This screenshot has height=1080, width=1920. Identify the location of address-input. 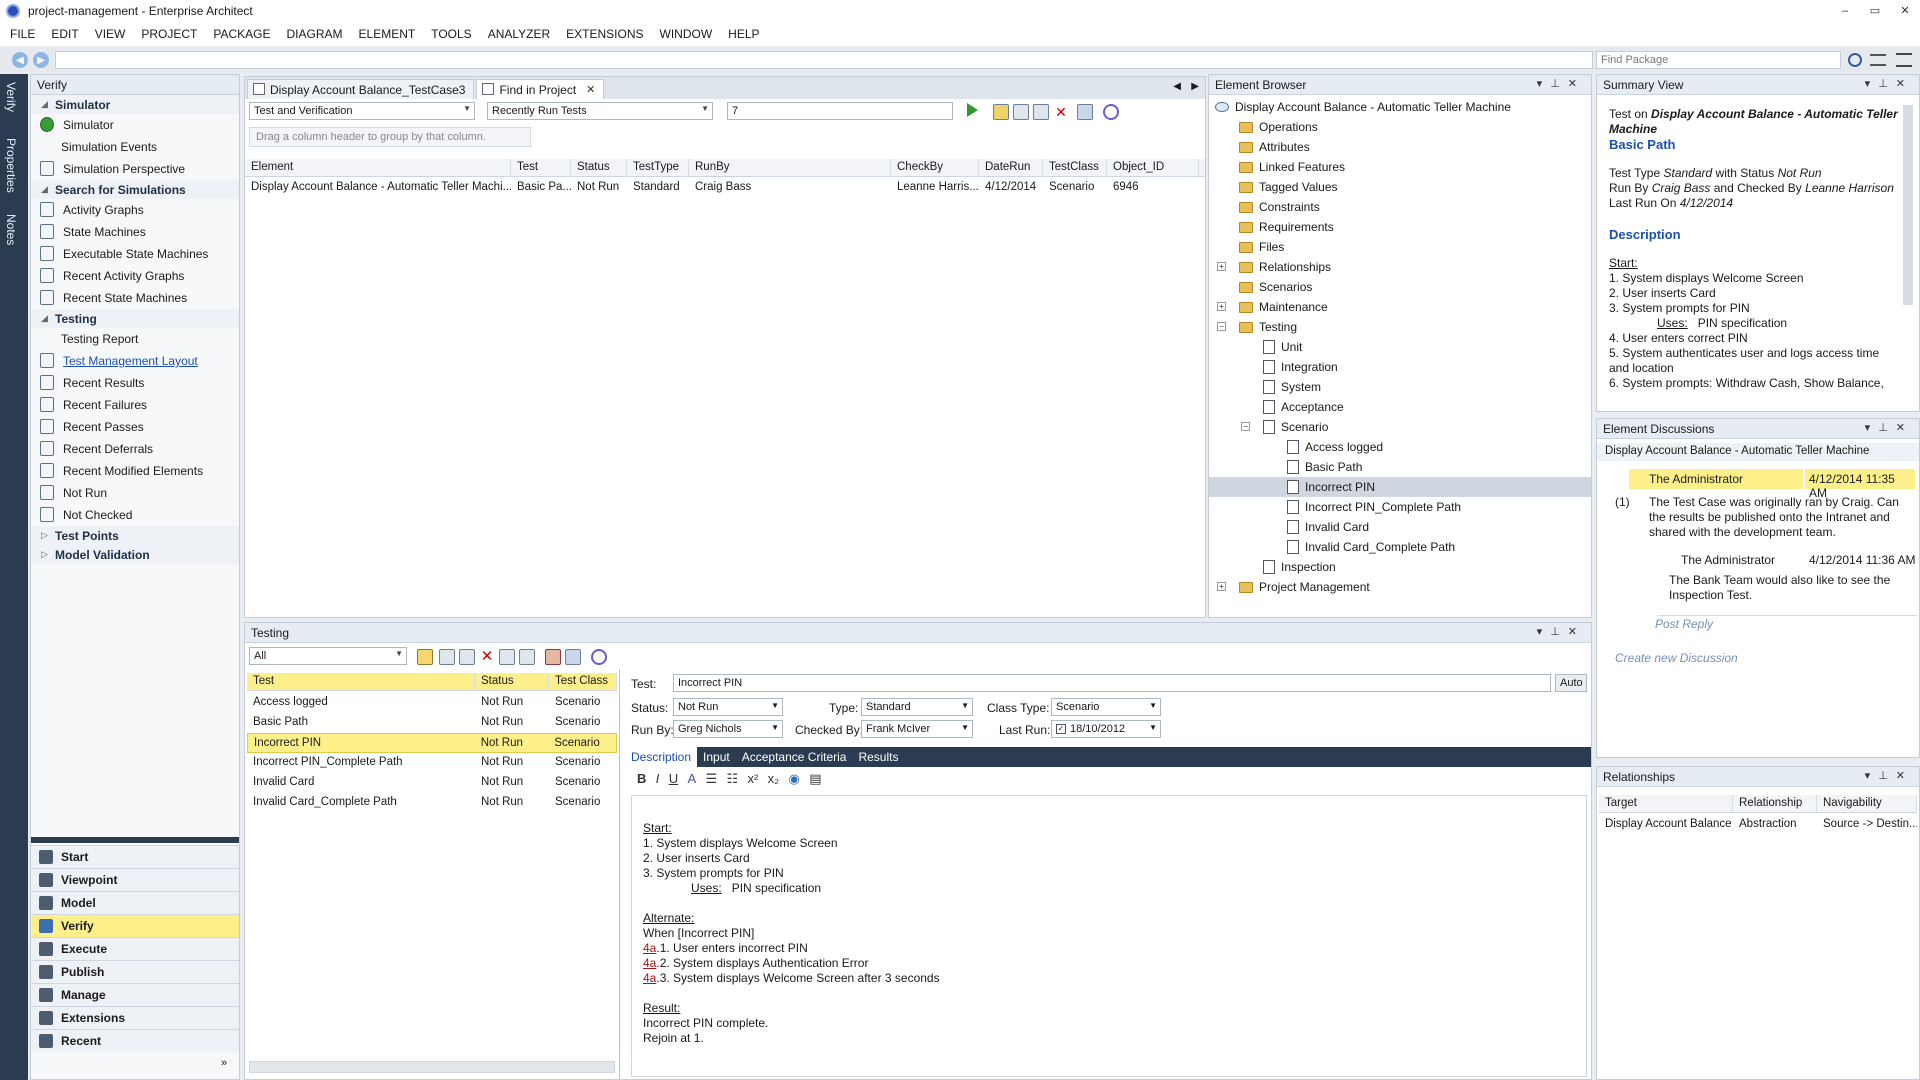
(824, 60).